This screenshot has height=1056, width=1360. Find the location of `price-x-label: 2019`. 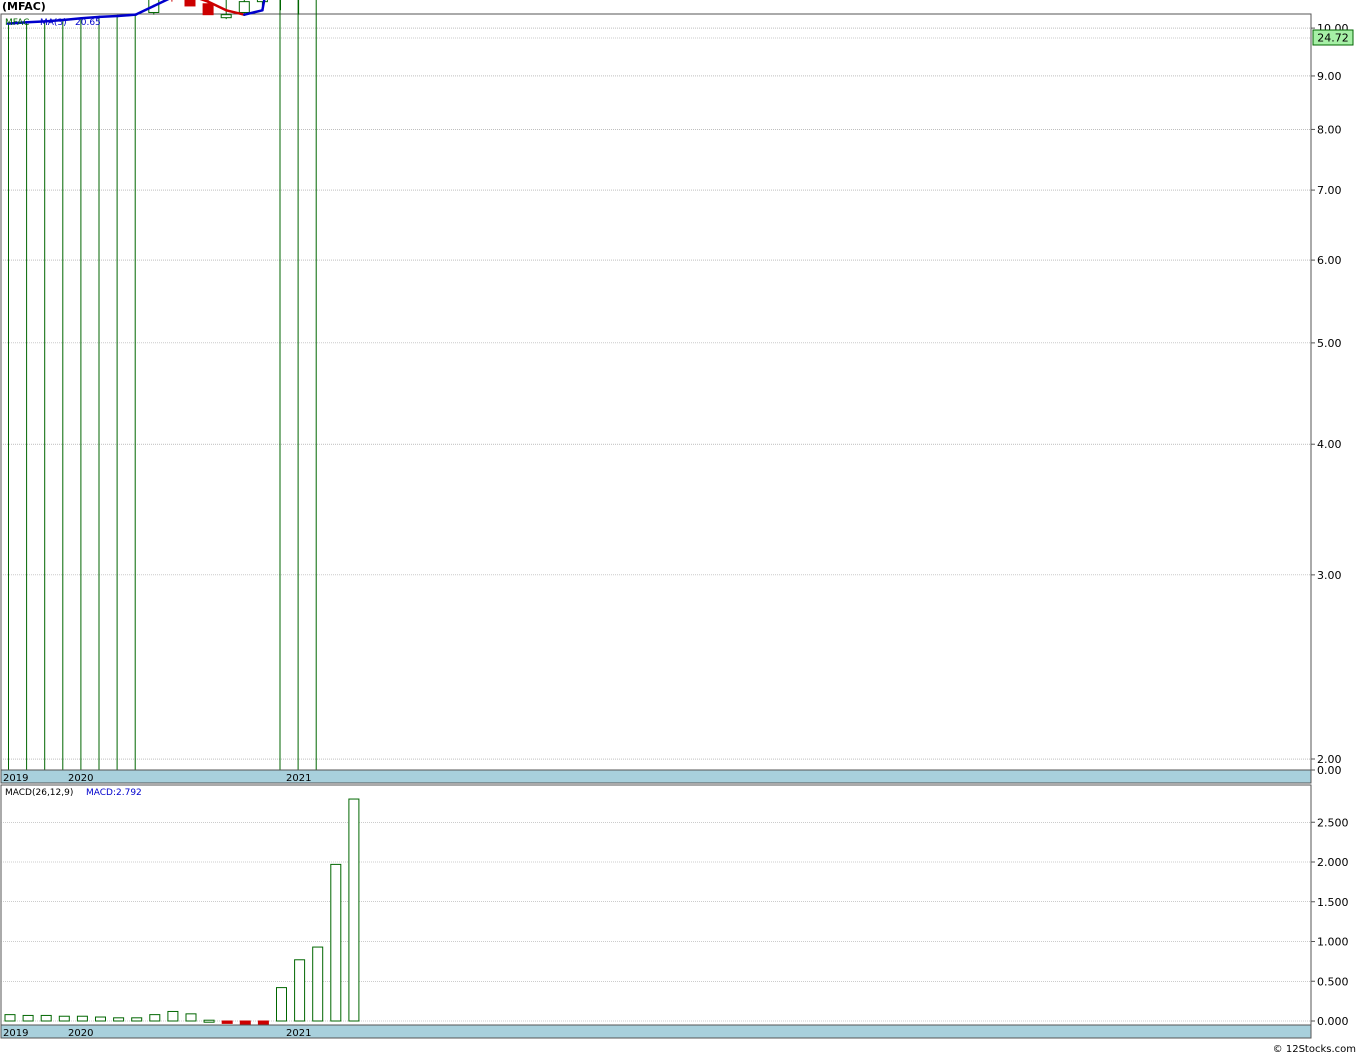

price-x-label: 2019 is located at coordinates (15, 778).